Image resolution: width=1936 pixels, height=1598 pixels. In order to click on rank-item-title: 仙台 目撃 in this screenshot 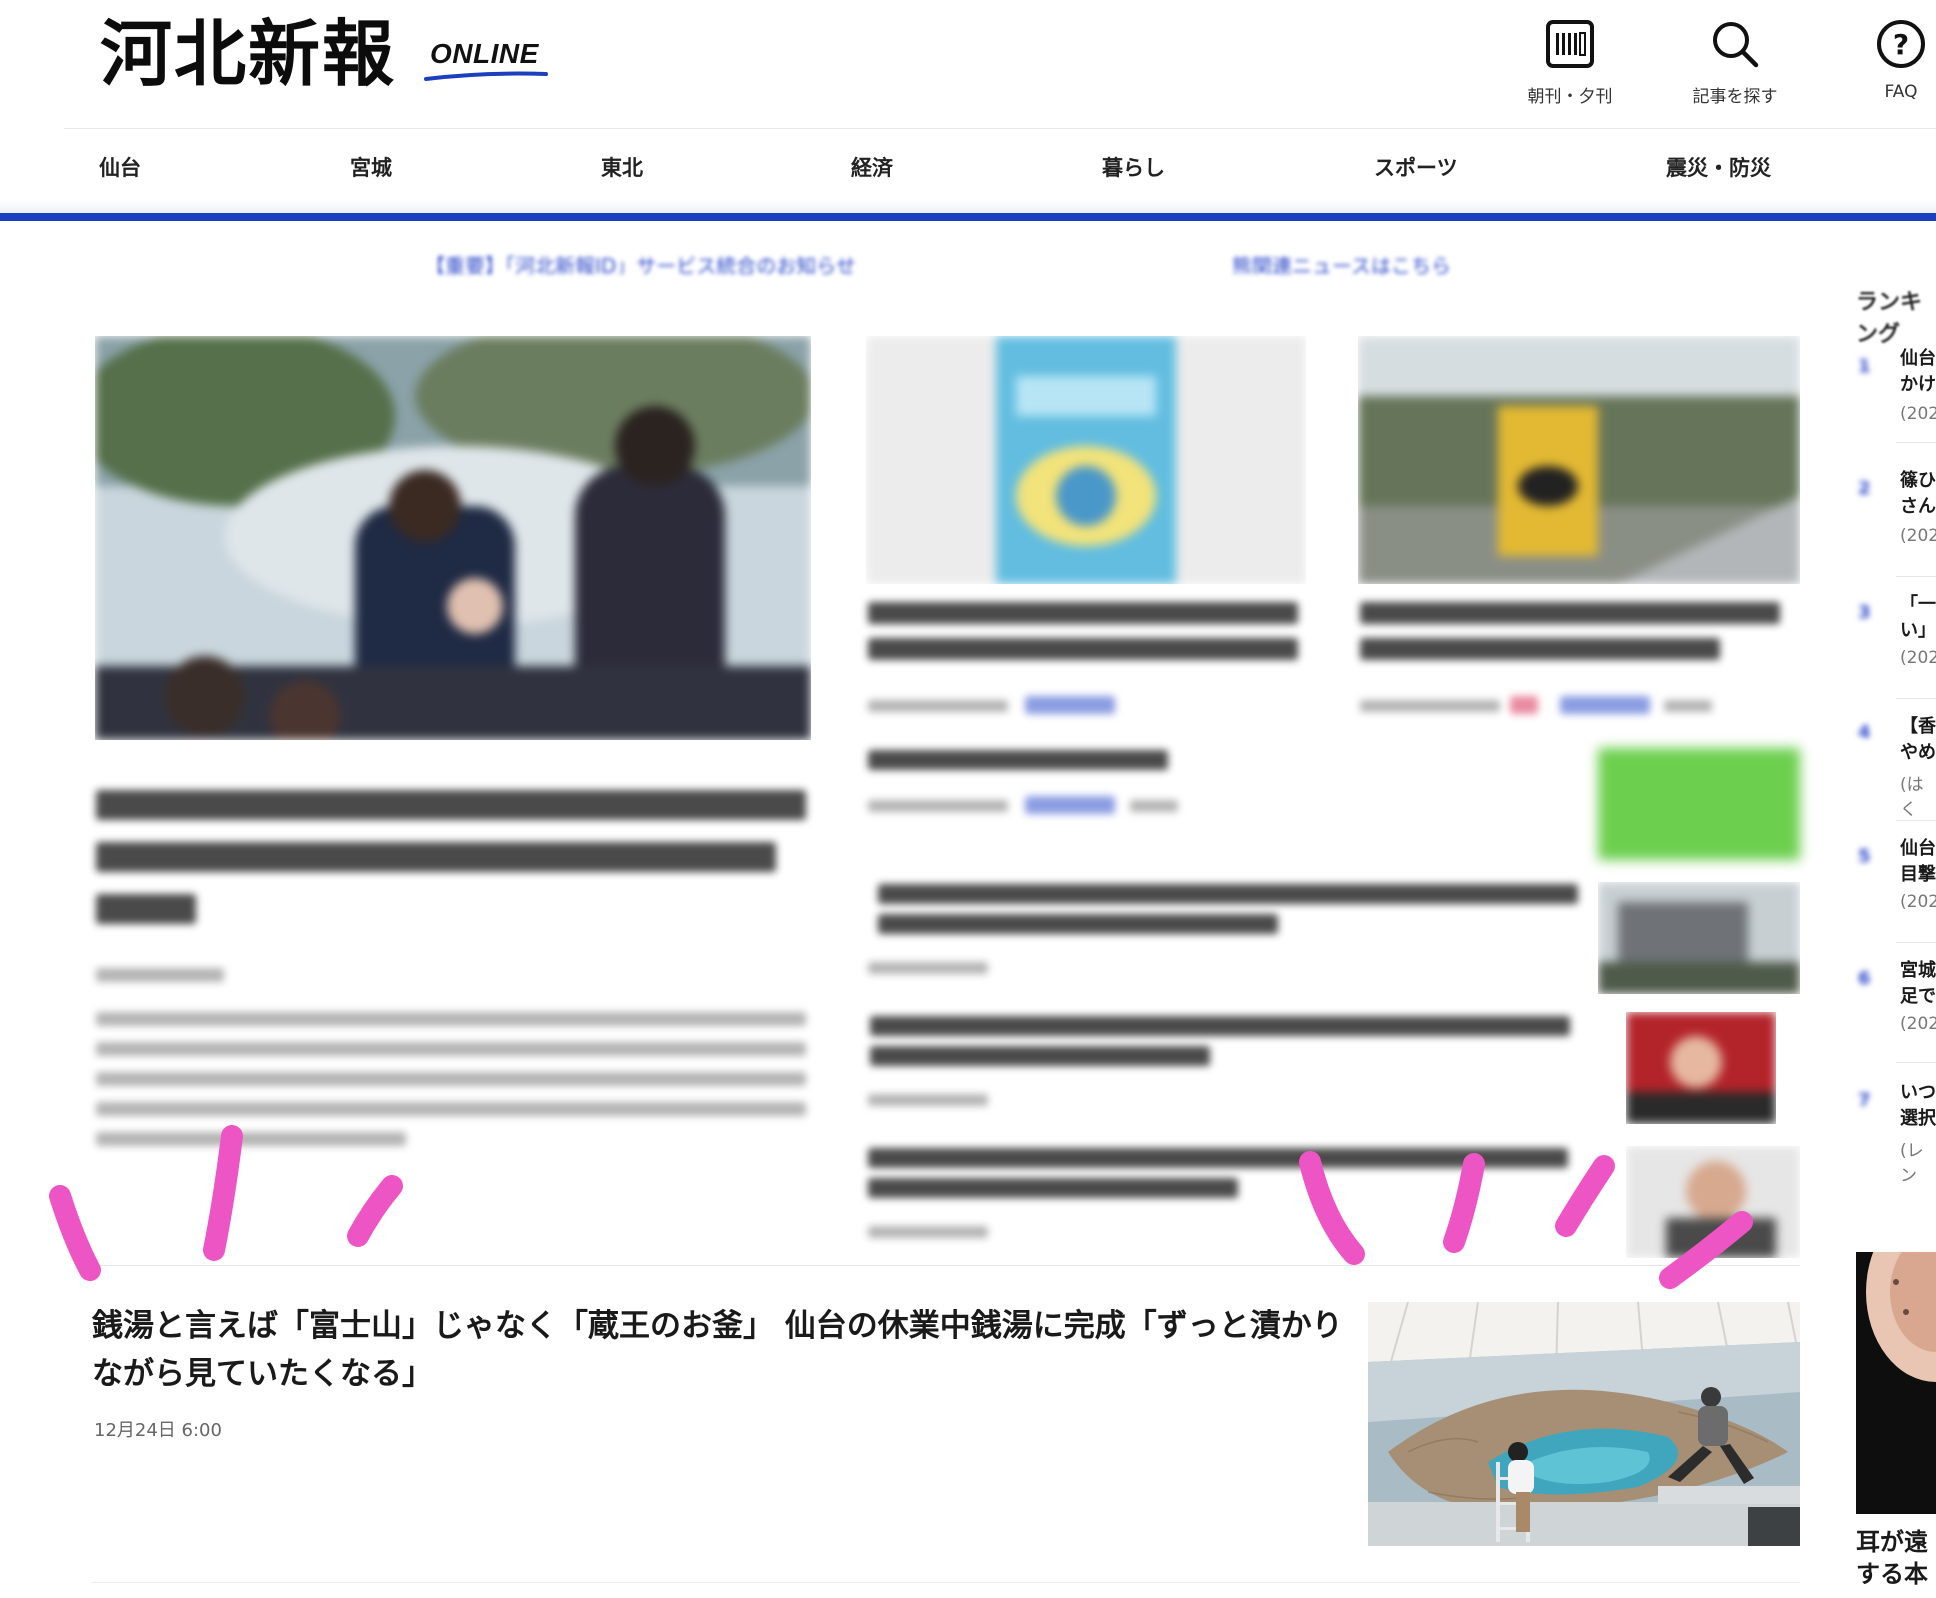, I will do `click(1918, 862)`.